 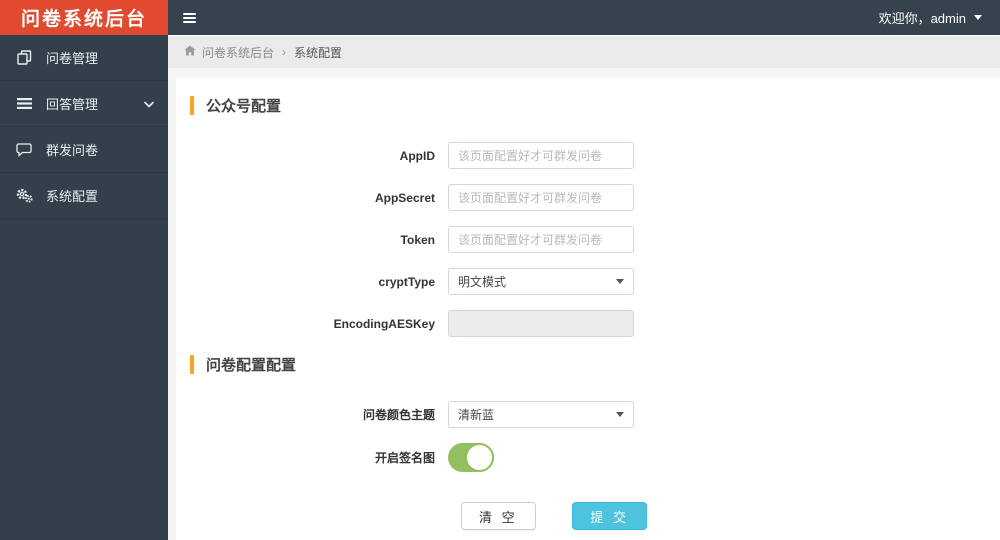 I want to click on token-label: Token, so click(x=417, y=239).